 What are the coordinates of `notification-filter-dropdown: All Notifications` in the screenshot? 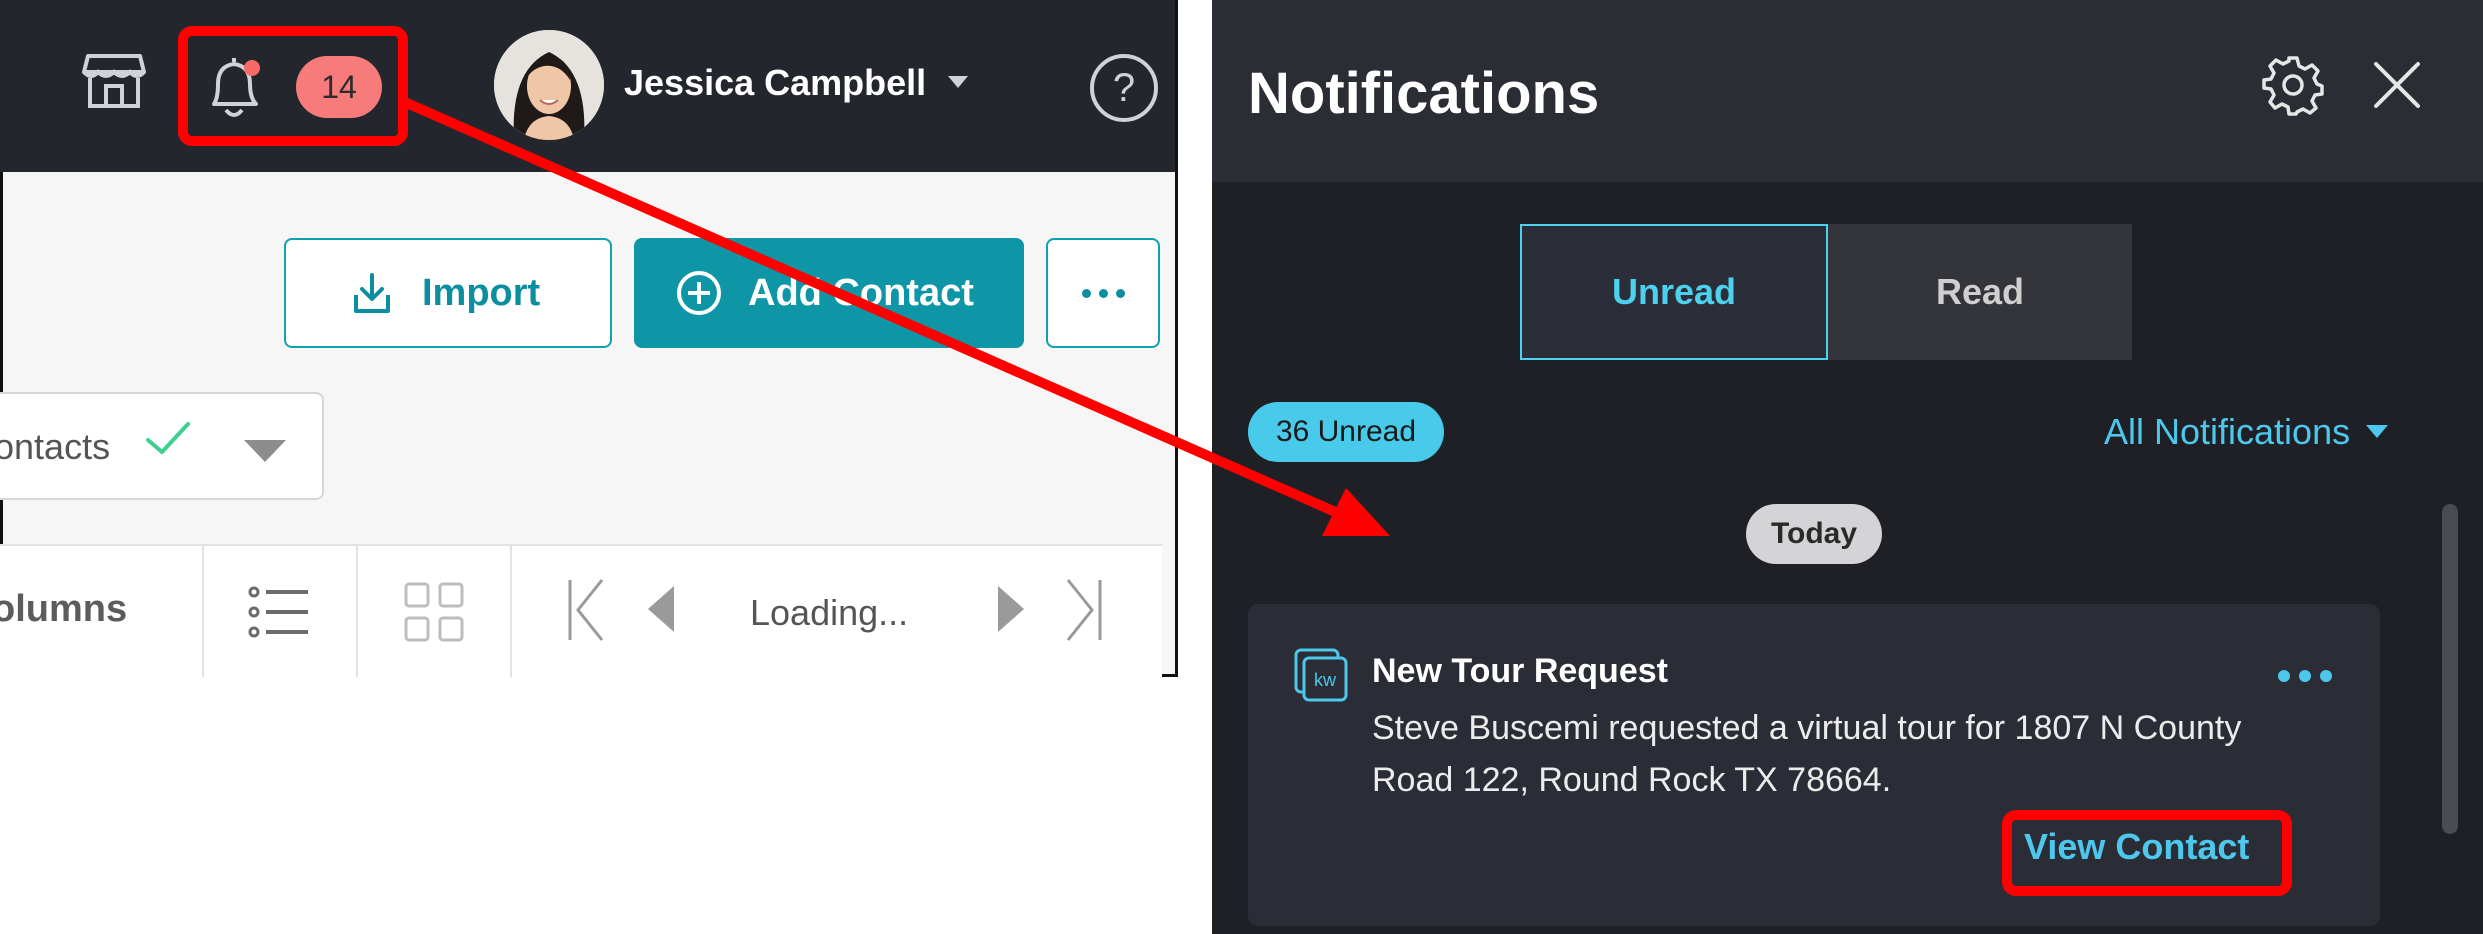 It's located at (2246, 432).